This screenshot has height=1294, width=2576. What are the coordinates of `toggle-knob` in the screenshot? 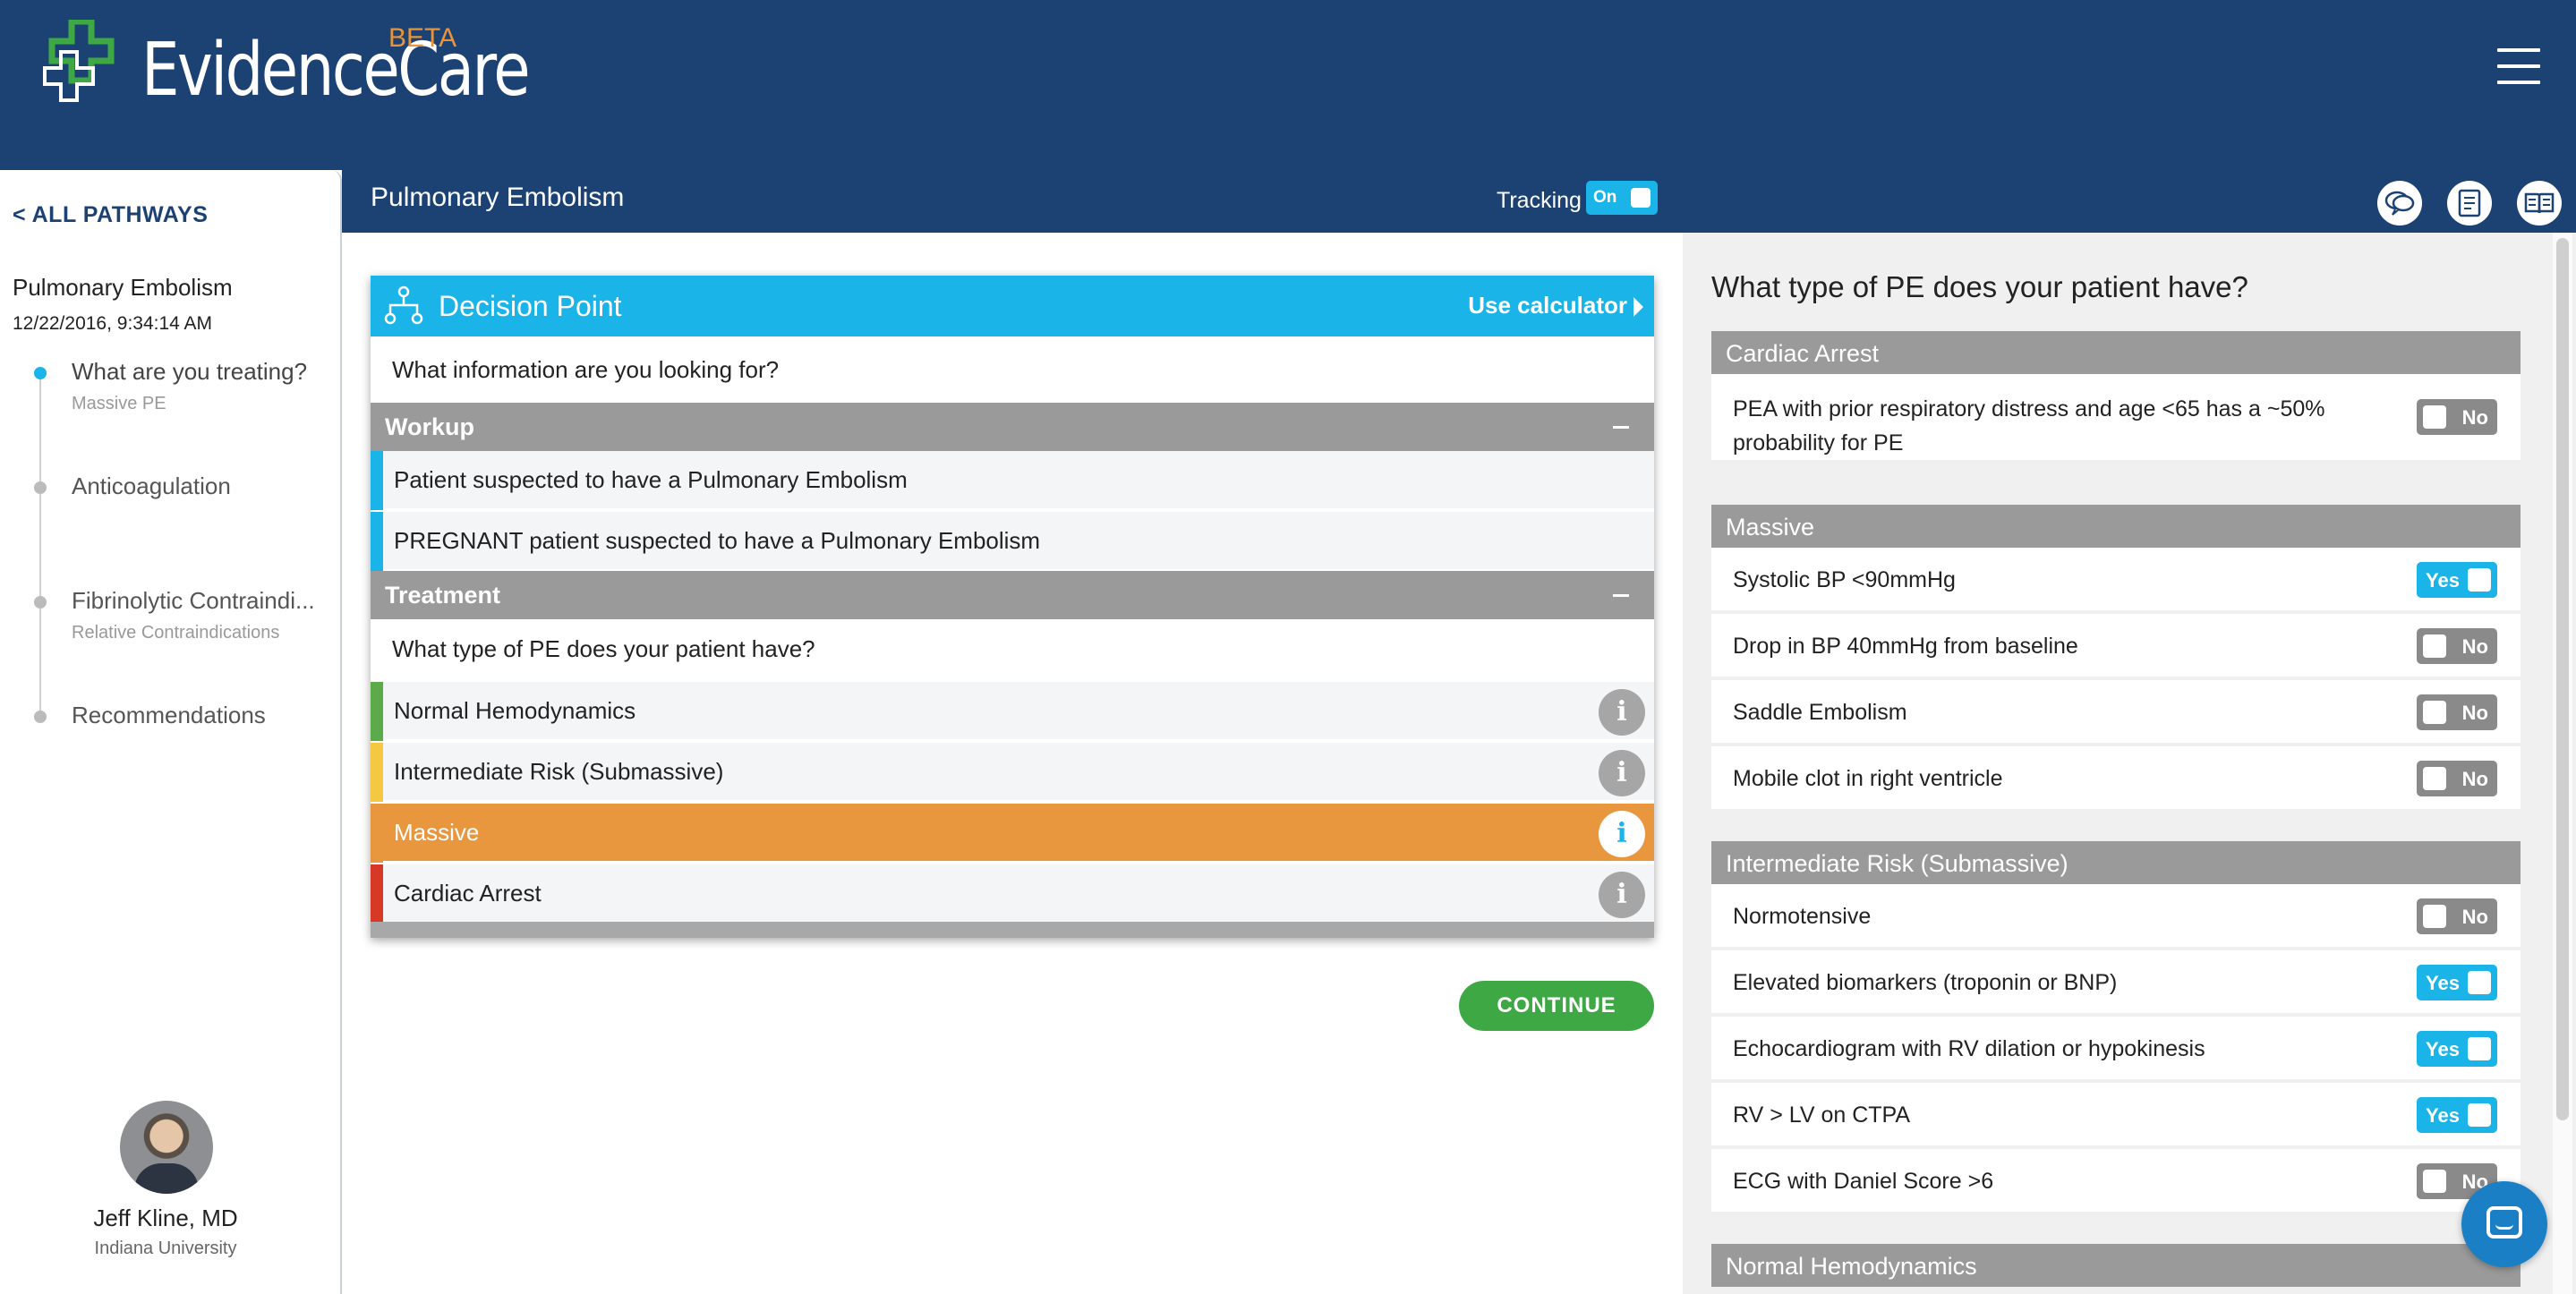 It's located at (1641, 198).